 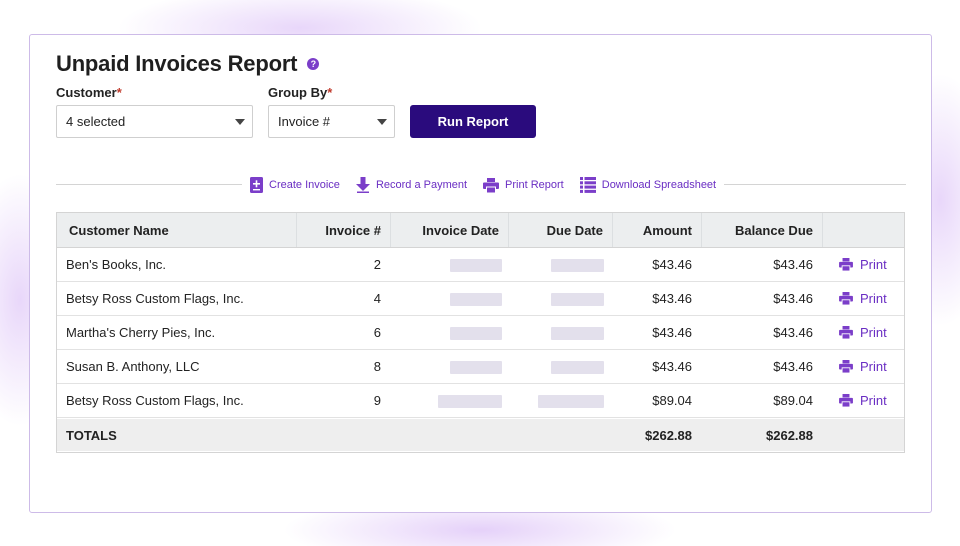 What do you see at coordinates (377, 264) in the screenshot?
I see `invoice-number: 2` at bounding box center [377, 264].